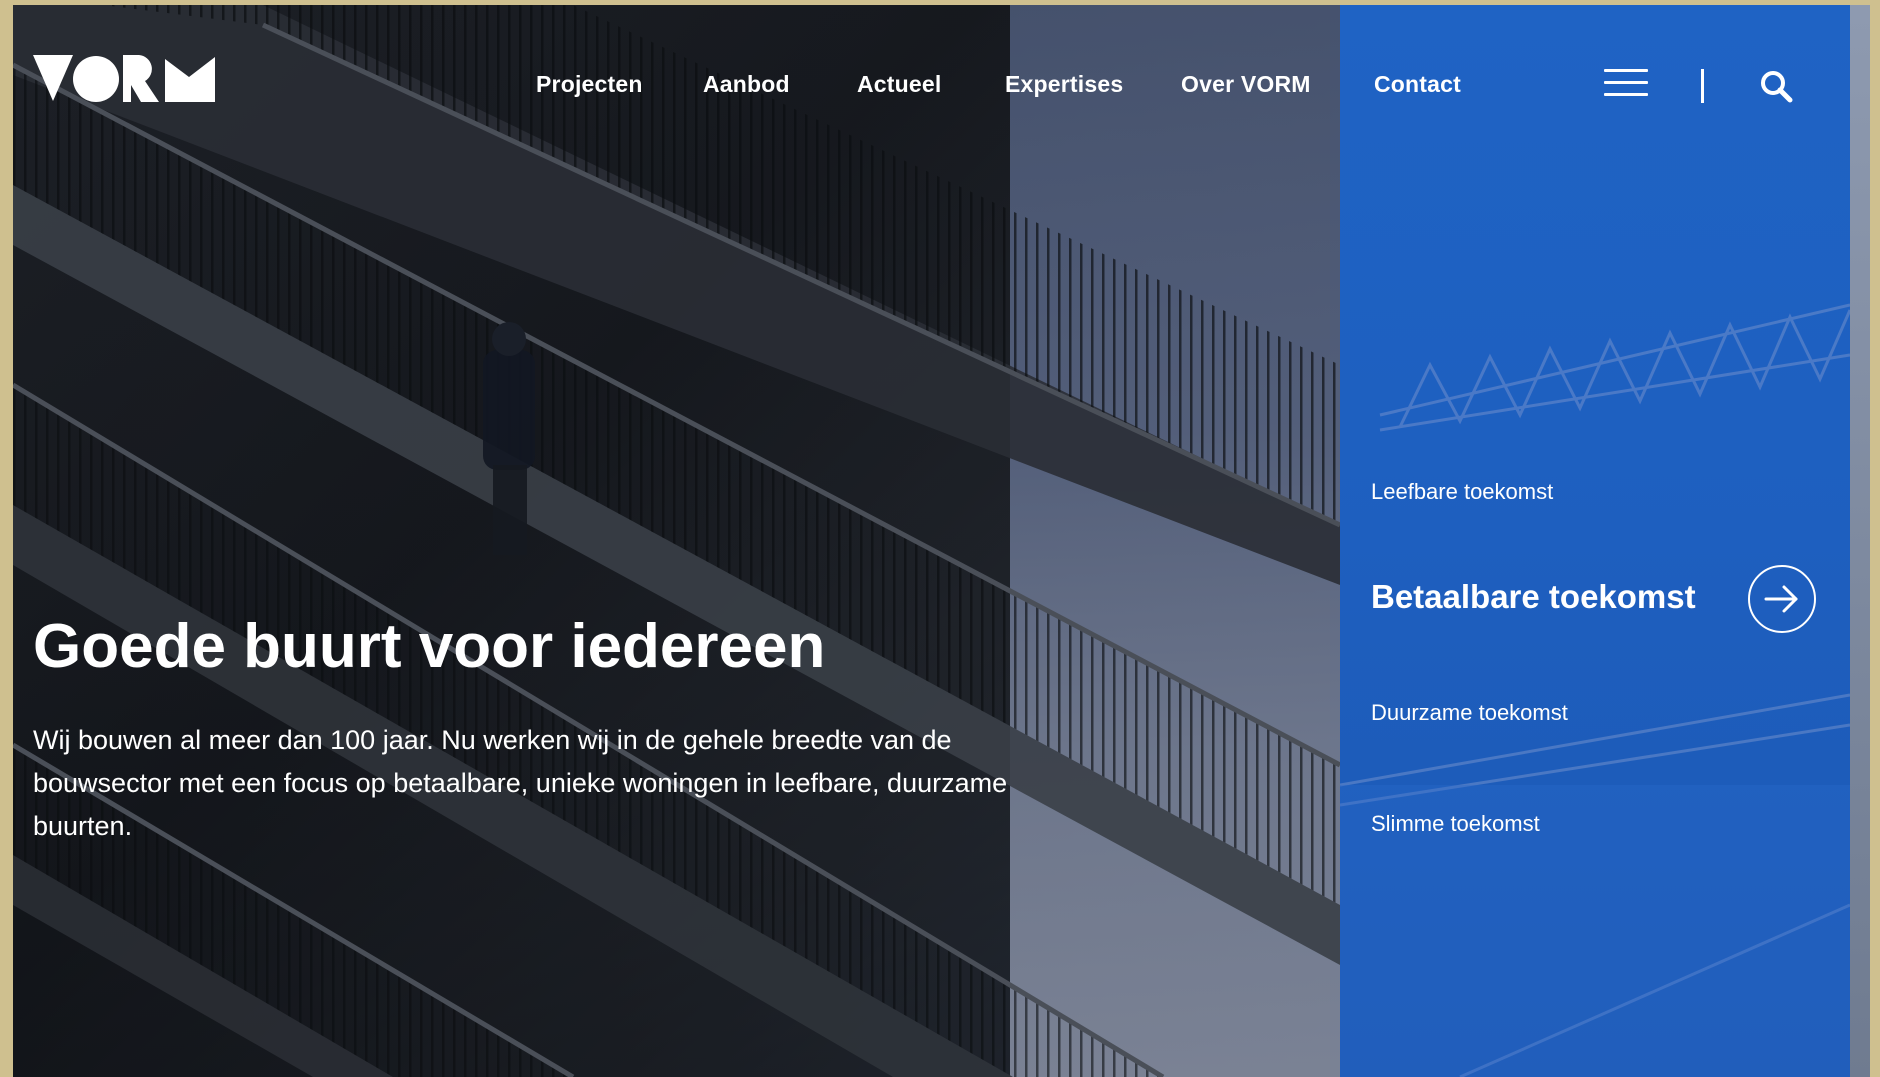 The image size is (1880, 1077). What do you see at coordinates (1702, 86) in the screenshot?
I see `header-divider` at bounding box center [1702, 86].